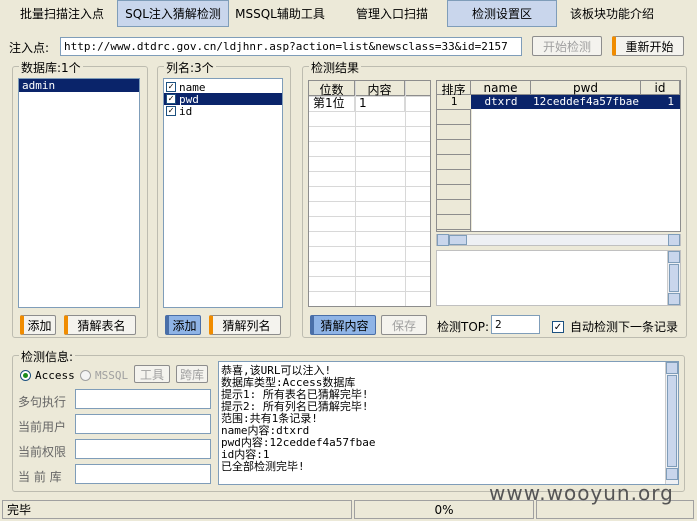 This screenshot has height=521, width=697. Describe the element at coordinates (29, 48) in the screenshot. I see `inject-label: 注入点:` at that location.